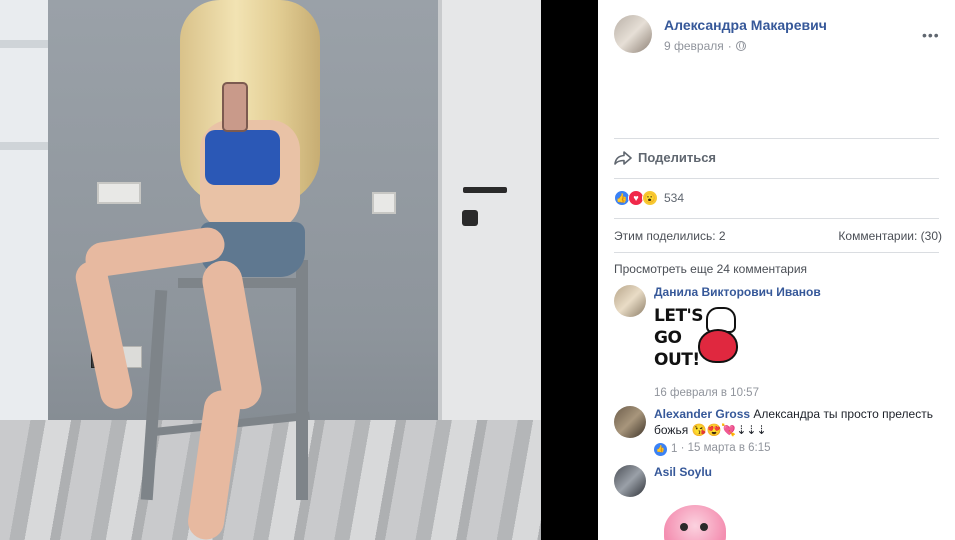 The width and height of the screenshot is (955, 540). What do you see at coordinates (745, 25) in the screenshot?
I see `author-name: Александра Макаревич` at bounding box center [745, 25].